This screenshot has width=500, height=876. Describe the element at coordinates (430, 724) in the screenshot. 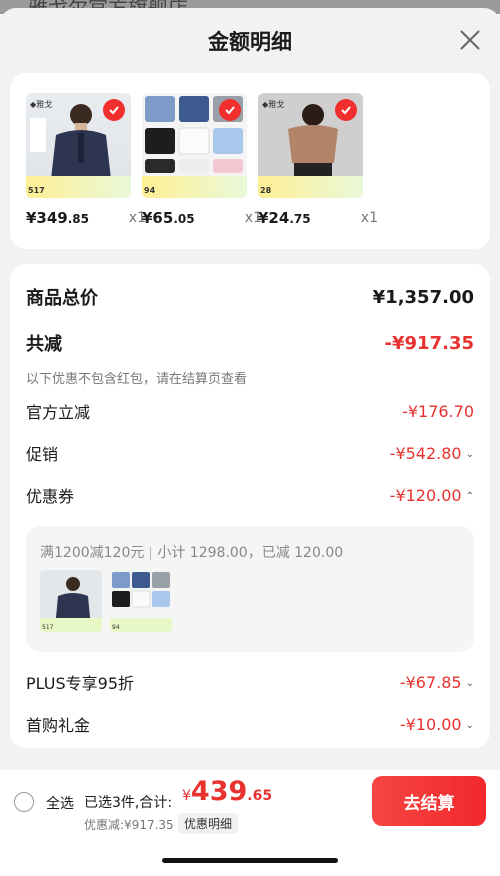

I see `first-purchase-value: -¥10.00` at that location.